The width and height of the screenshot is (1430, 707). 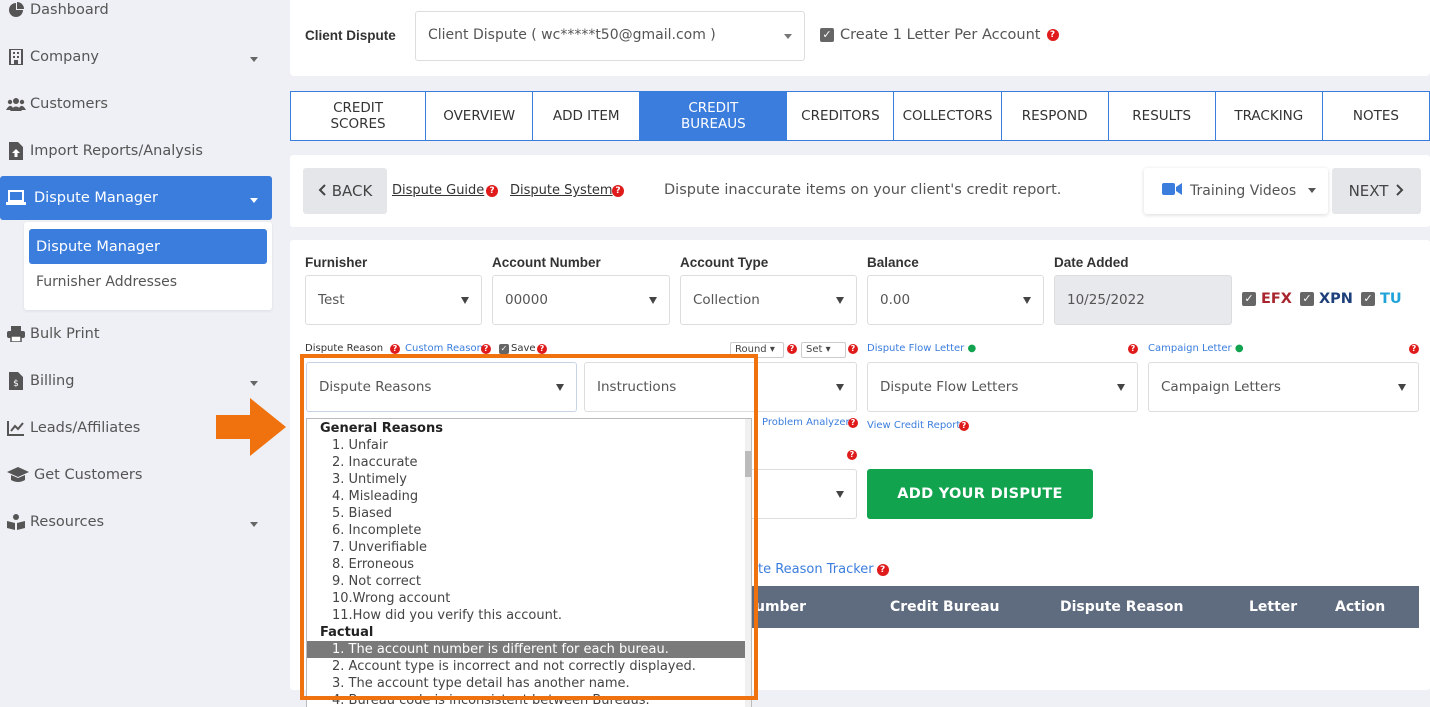 I want to click on sidebar-item-billing: $ Billing, so click(x=136, y=381).